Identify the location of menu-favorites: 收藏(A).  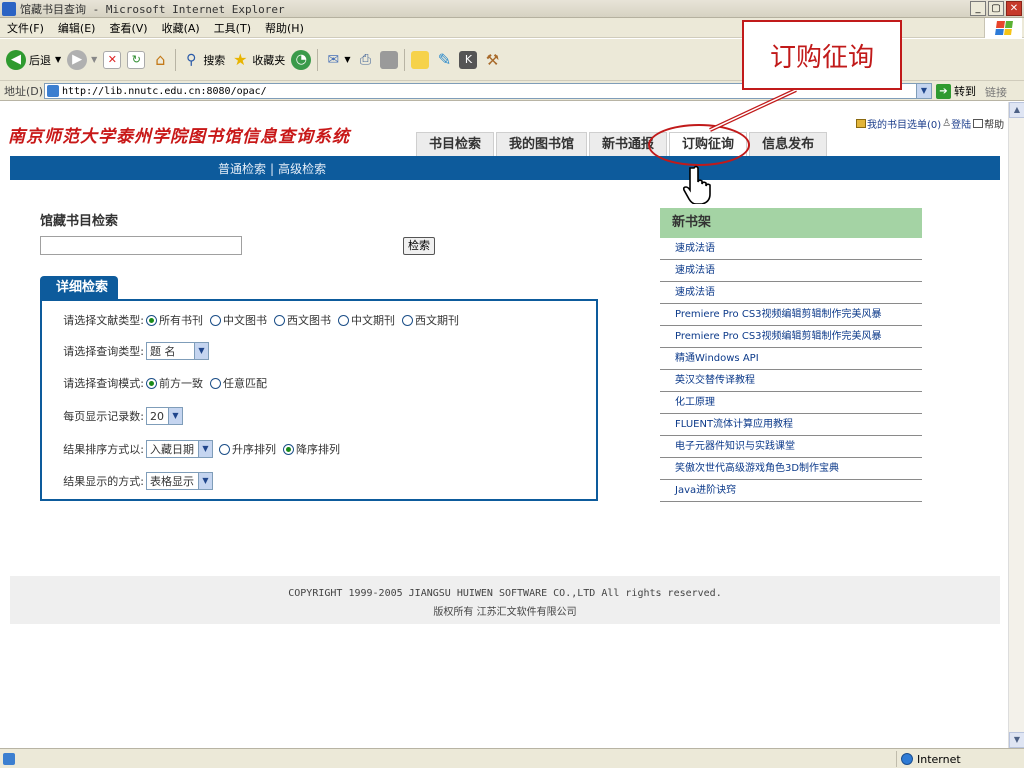
(181, 28).